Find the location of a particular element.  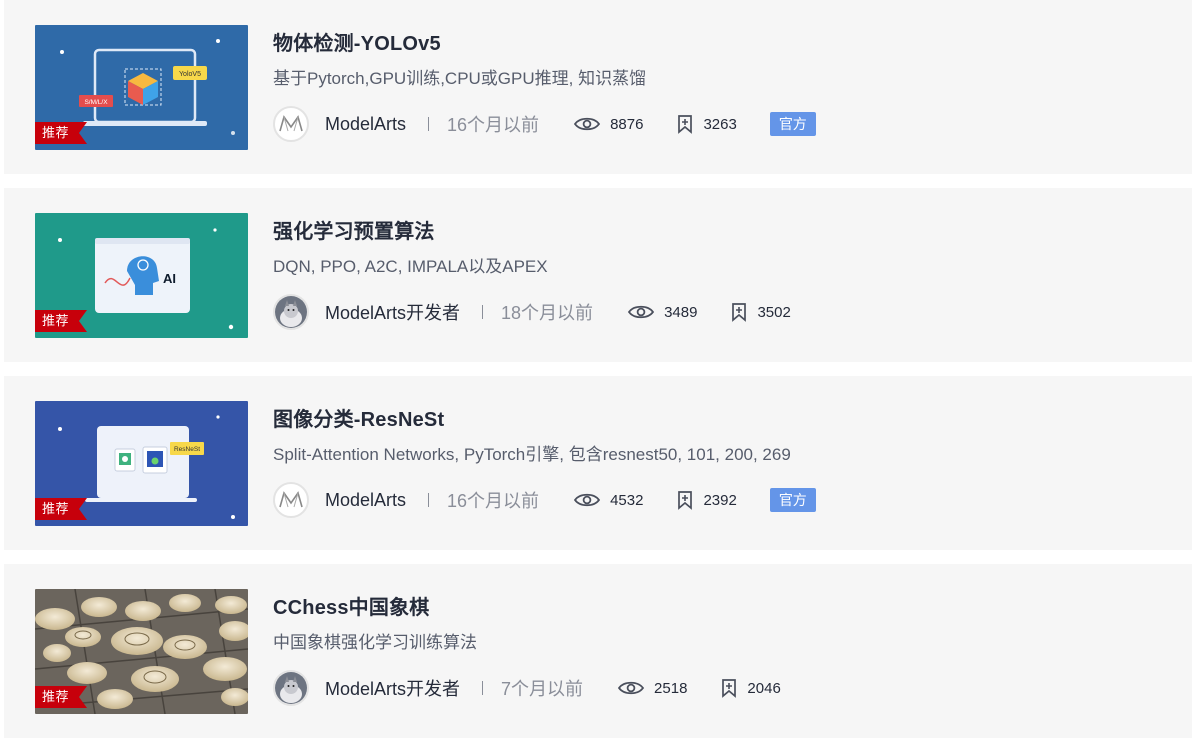

thumb-tag: YoloV5 is located at coordinates (190, 74).